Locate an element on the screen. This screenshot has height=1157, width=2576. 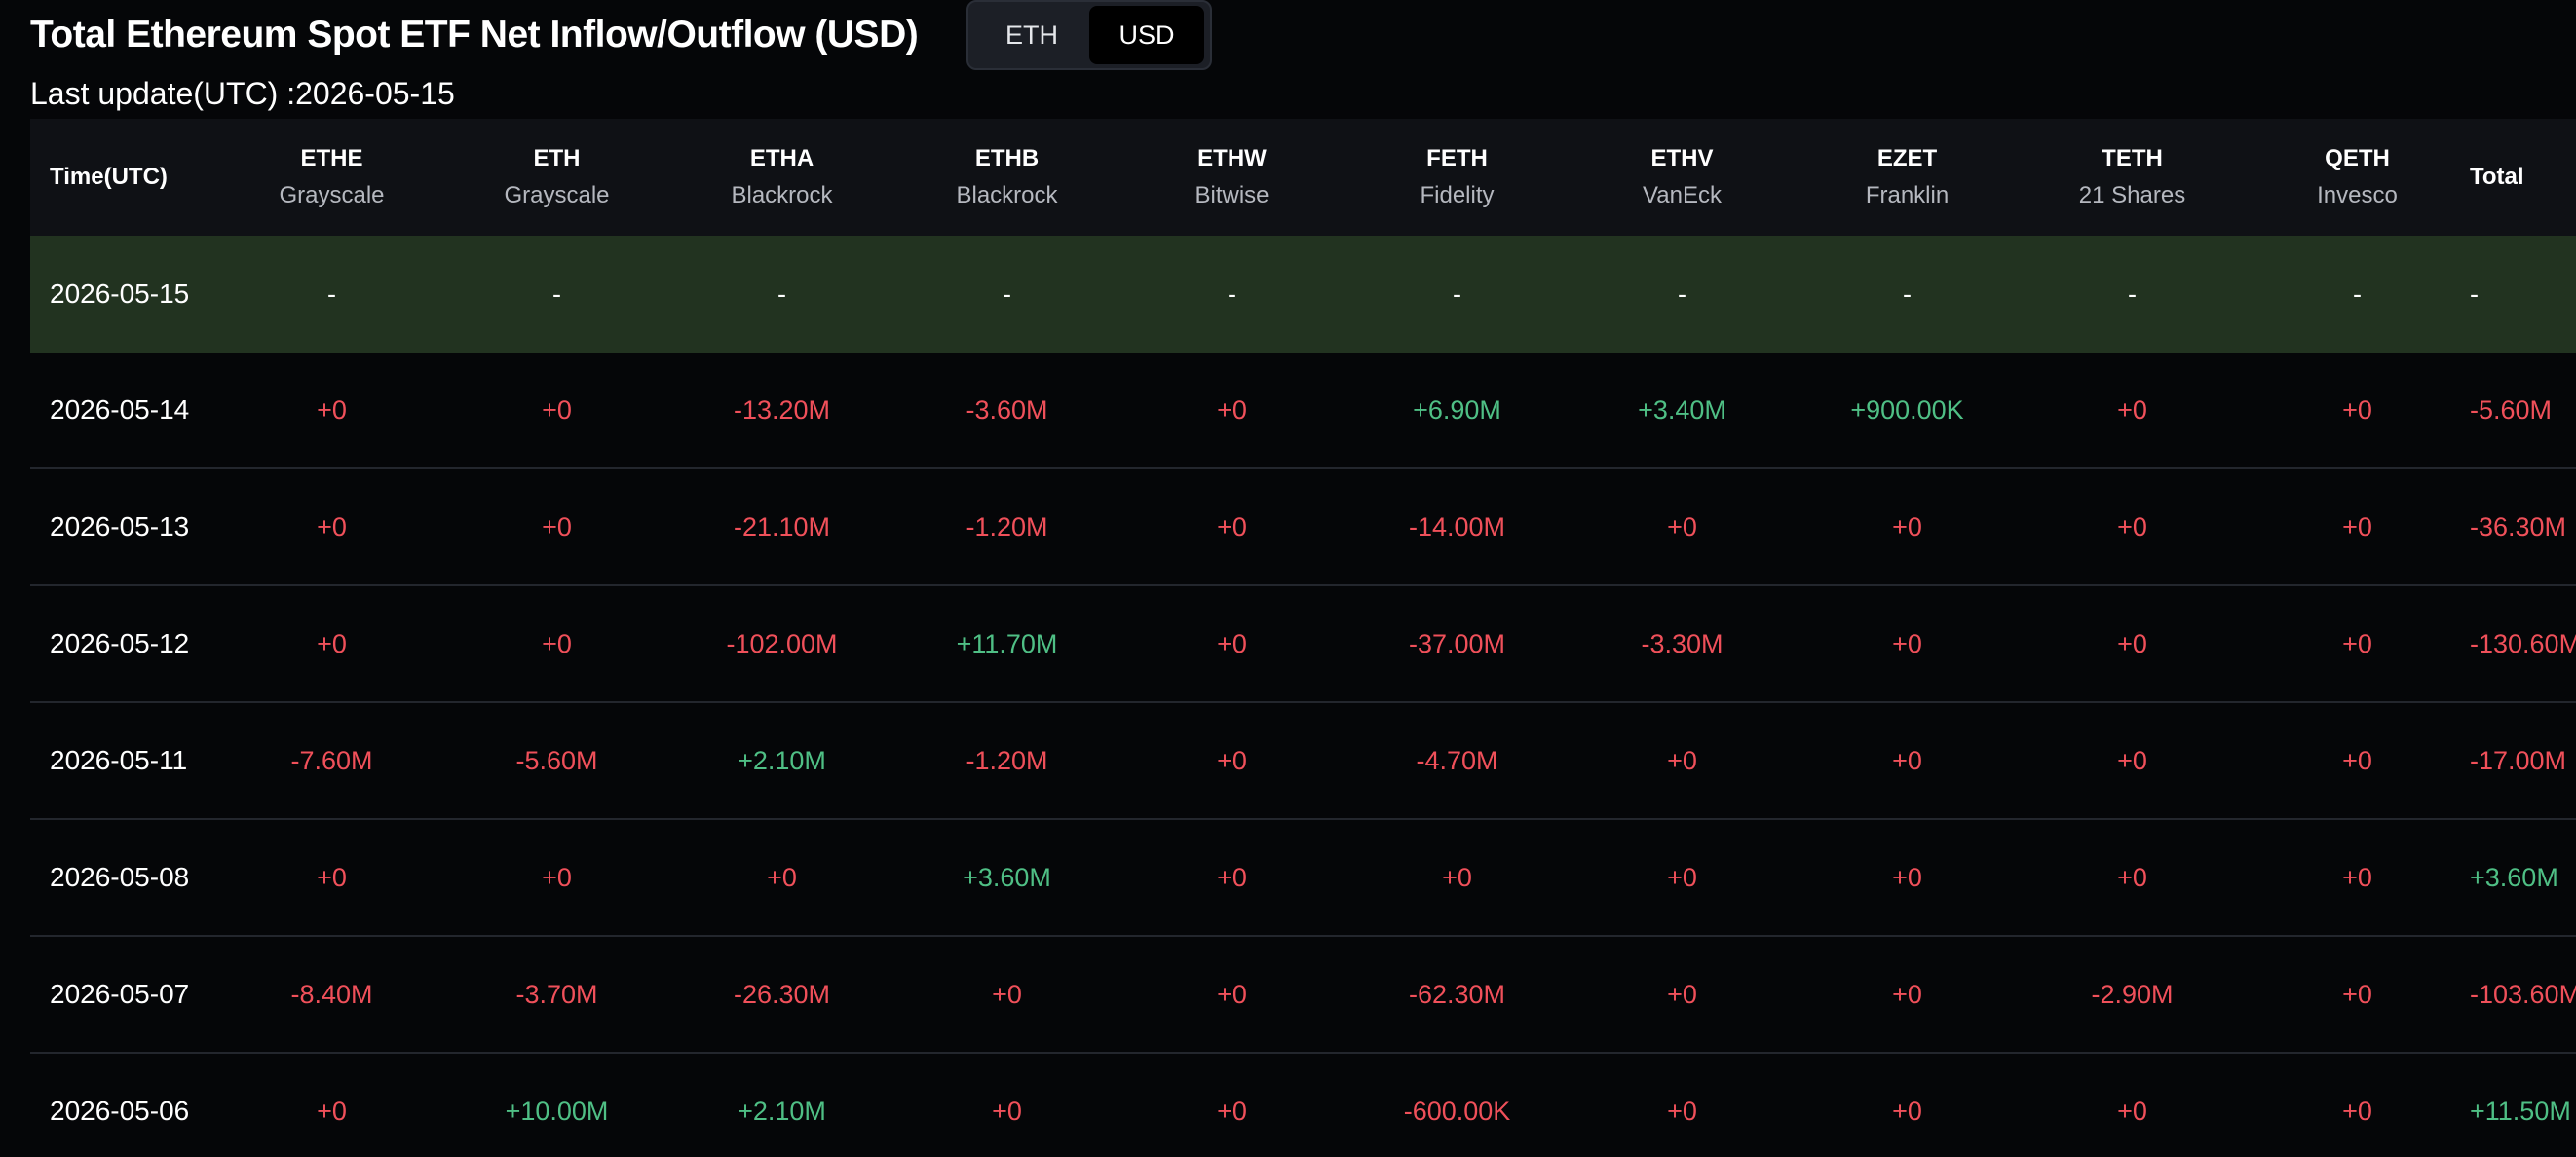
time-column-header: Time(UTC) is located at coordinates (109, 177).